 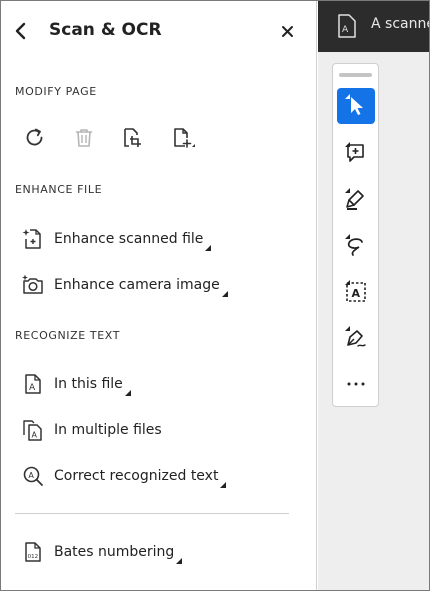 I want to click on recognize-text-tool-button: A, so click(x=356, y=292).